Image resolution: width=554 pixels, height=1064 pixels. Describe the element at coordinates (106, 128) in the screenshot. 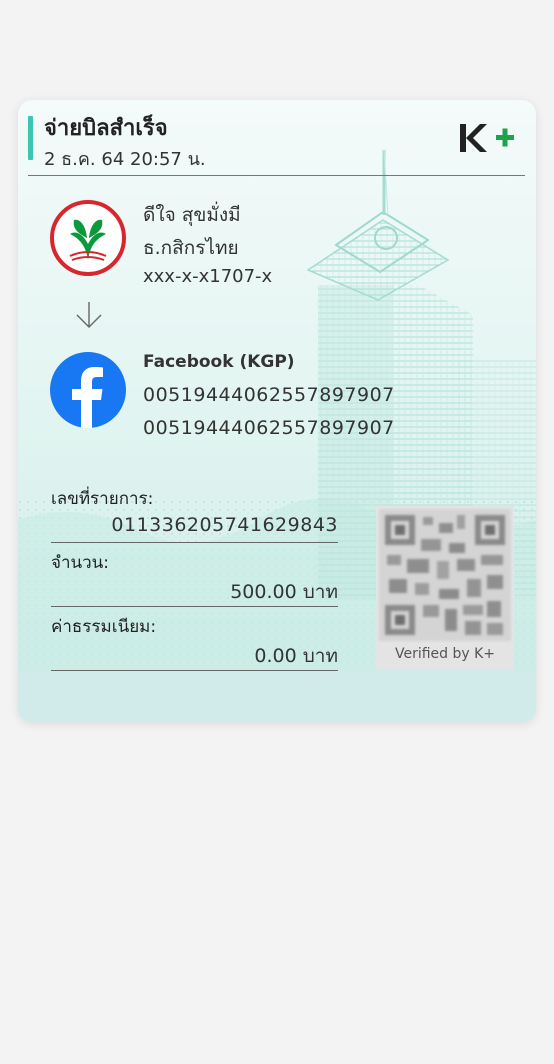

I see `page-title: จ่ายบิลสำเร็จ` at that location.